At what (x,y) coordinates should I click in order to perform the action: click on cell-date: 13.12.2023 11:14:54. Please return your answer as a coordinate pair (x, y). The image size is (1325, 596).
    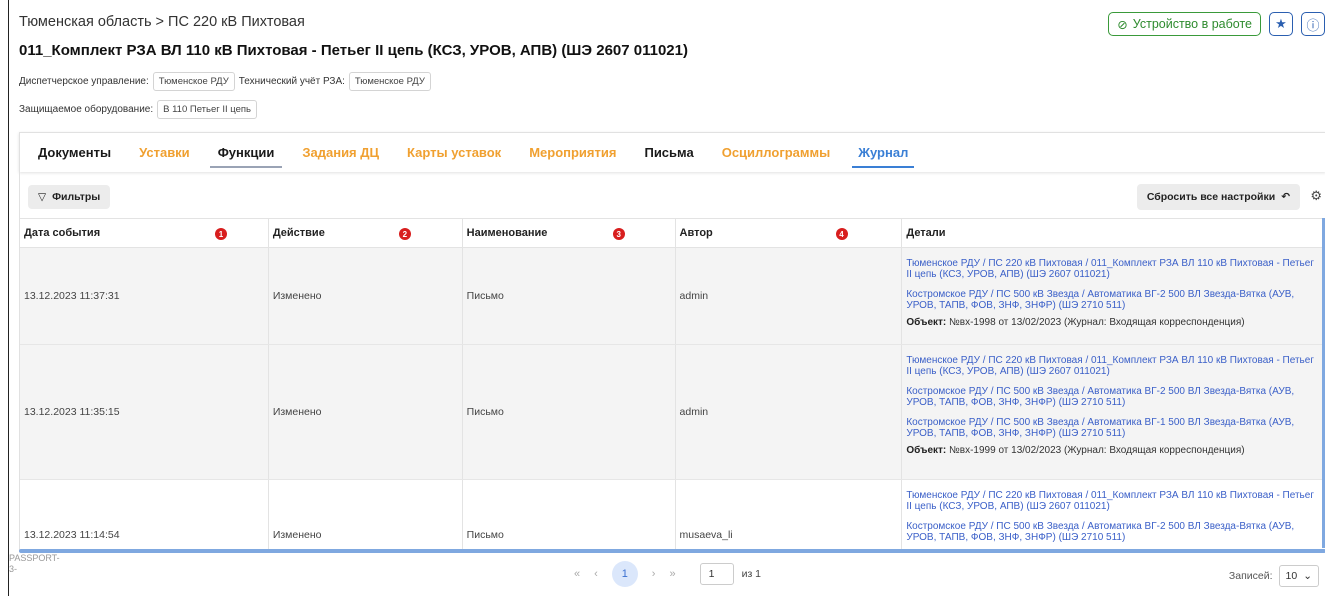
    Looking at the image, I should click on (144, 516).